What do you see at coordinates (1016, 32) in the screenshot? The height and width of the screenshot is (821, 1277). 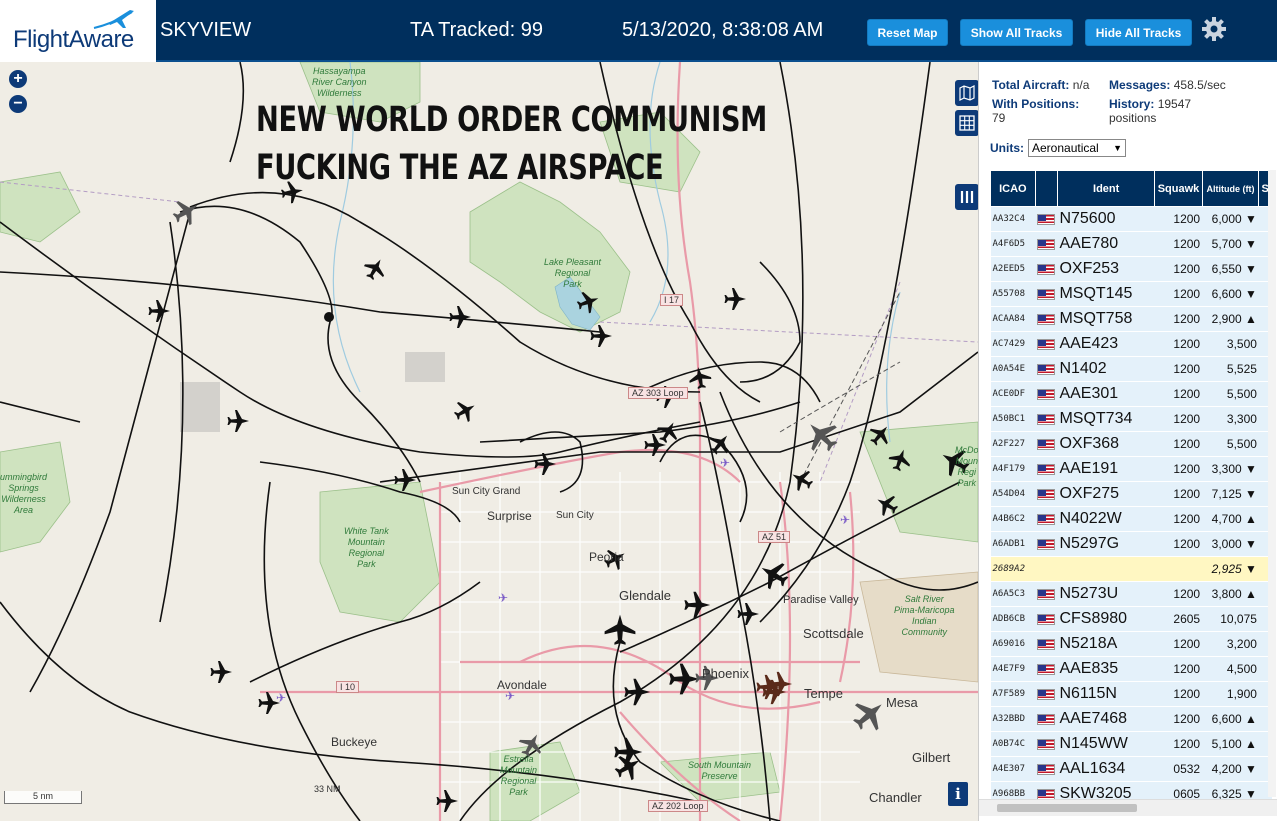 I see `show-all-tracks-button: Show All Tracks` at bounding box center [1016, 32].